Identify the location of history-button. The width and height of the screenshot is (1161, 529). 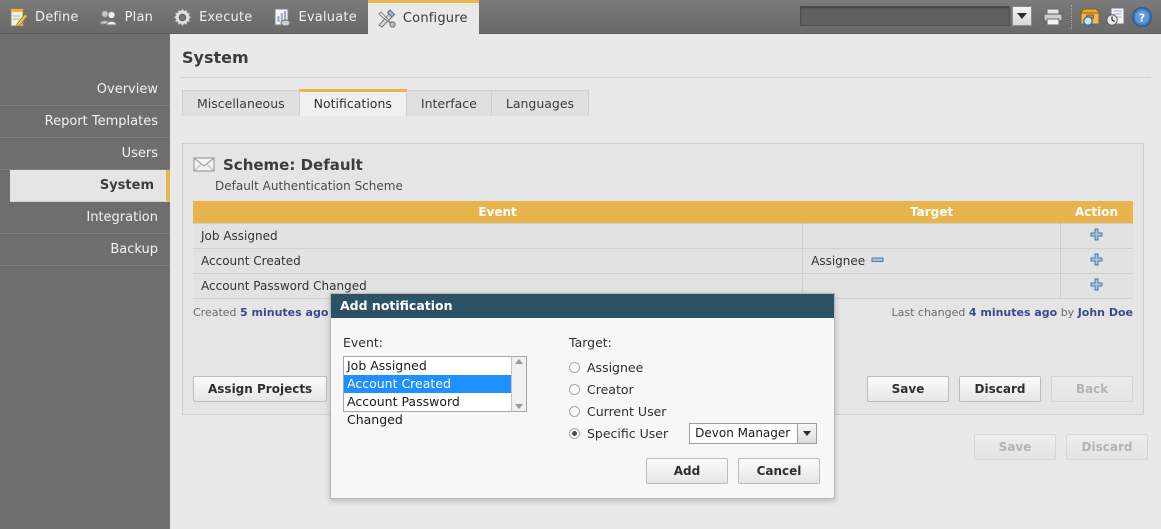
(1116, 17).